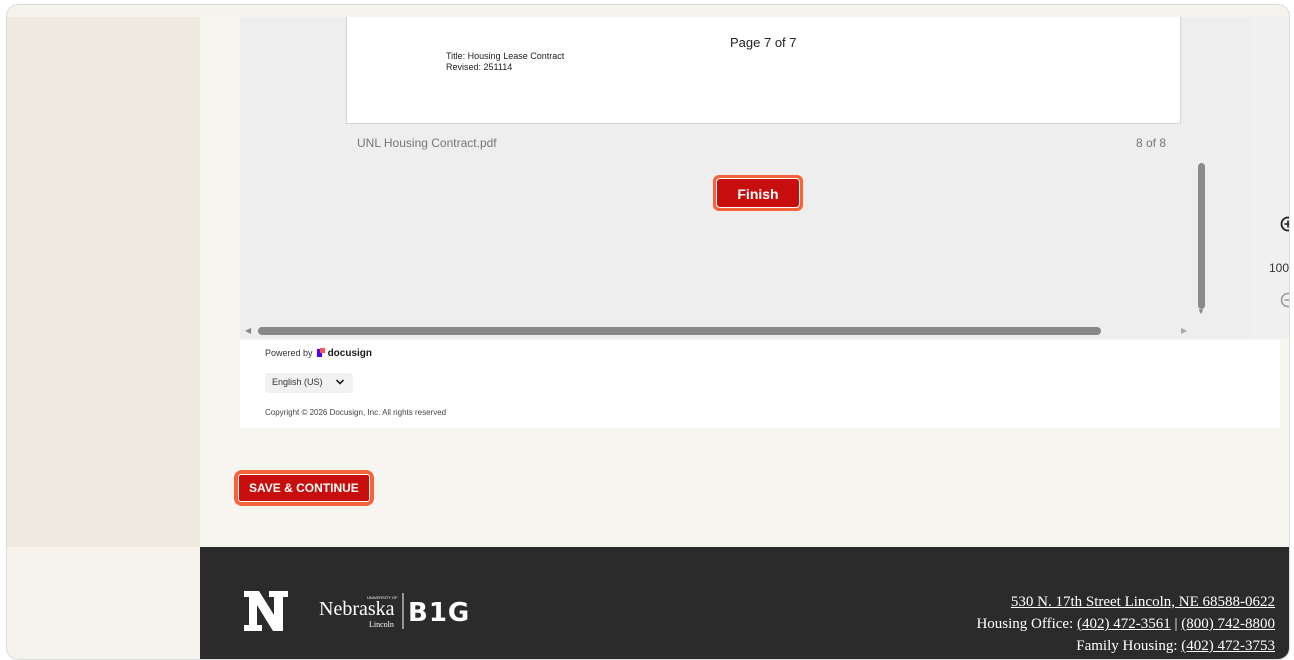 This screenshot has height=660, width=1294. Describe the element at coordinates (350, 353) in the screenshot. I see `docusign-brand: docusign` at that location.